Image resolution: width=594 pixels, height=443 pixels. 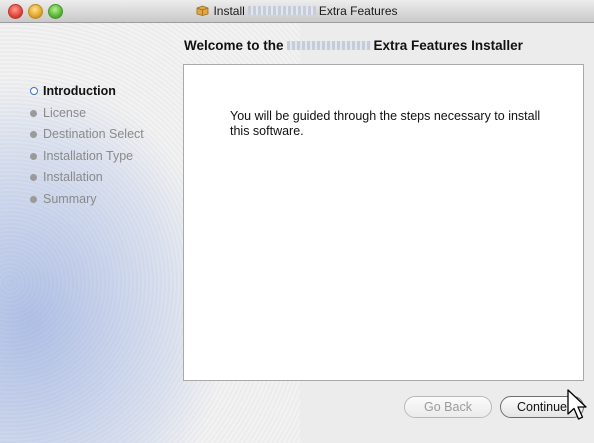 What do you see at coordinates (65, 112) in the screenshot?
I see `step-label: License` at bounding box center [65, 112].